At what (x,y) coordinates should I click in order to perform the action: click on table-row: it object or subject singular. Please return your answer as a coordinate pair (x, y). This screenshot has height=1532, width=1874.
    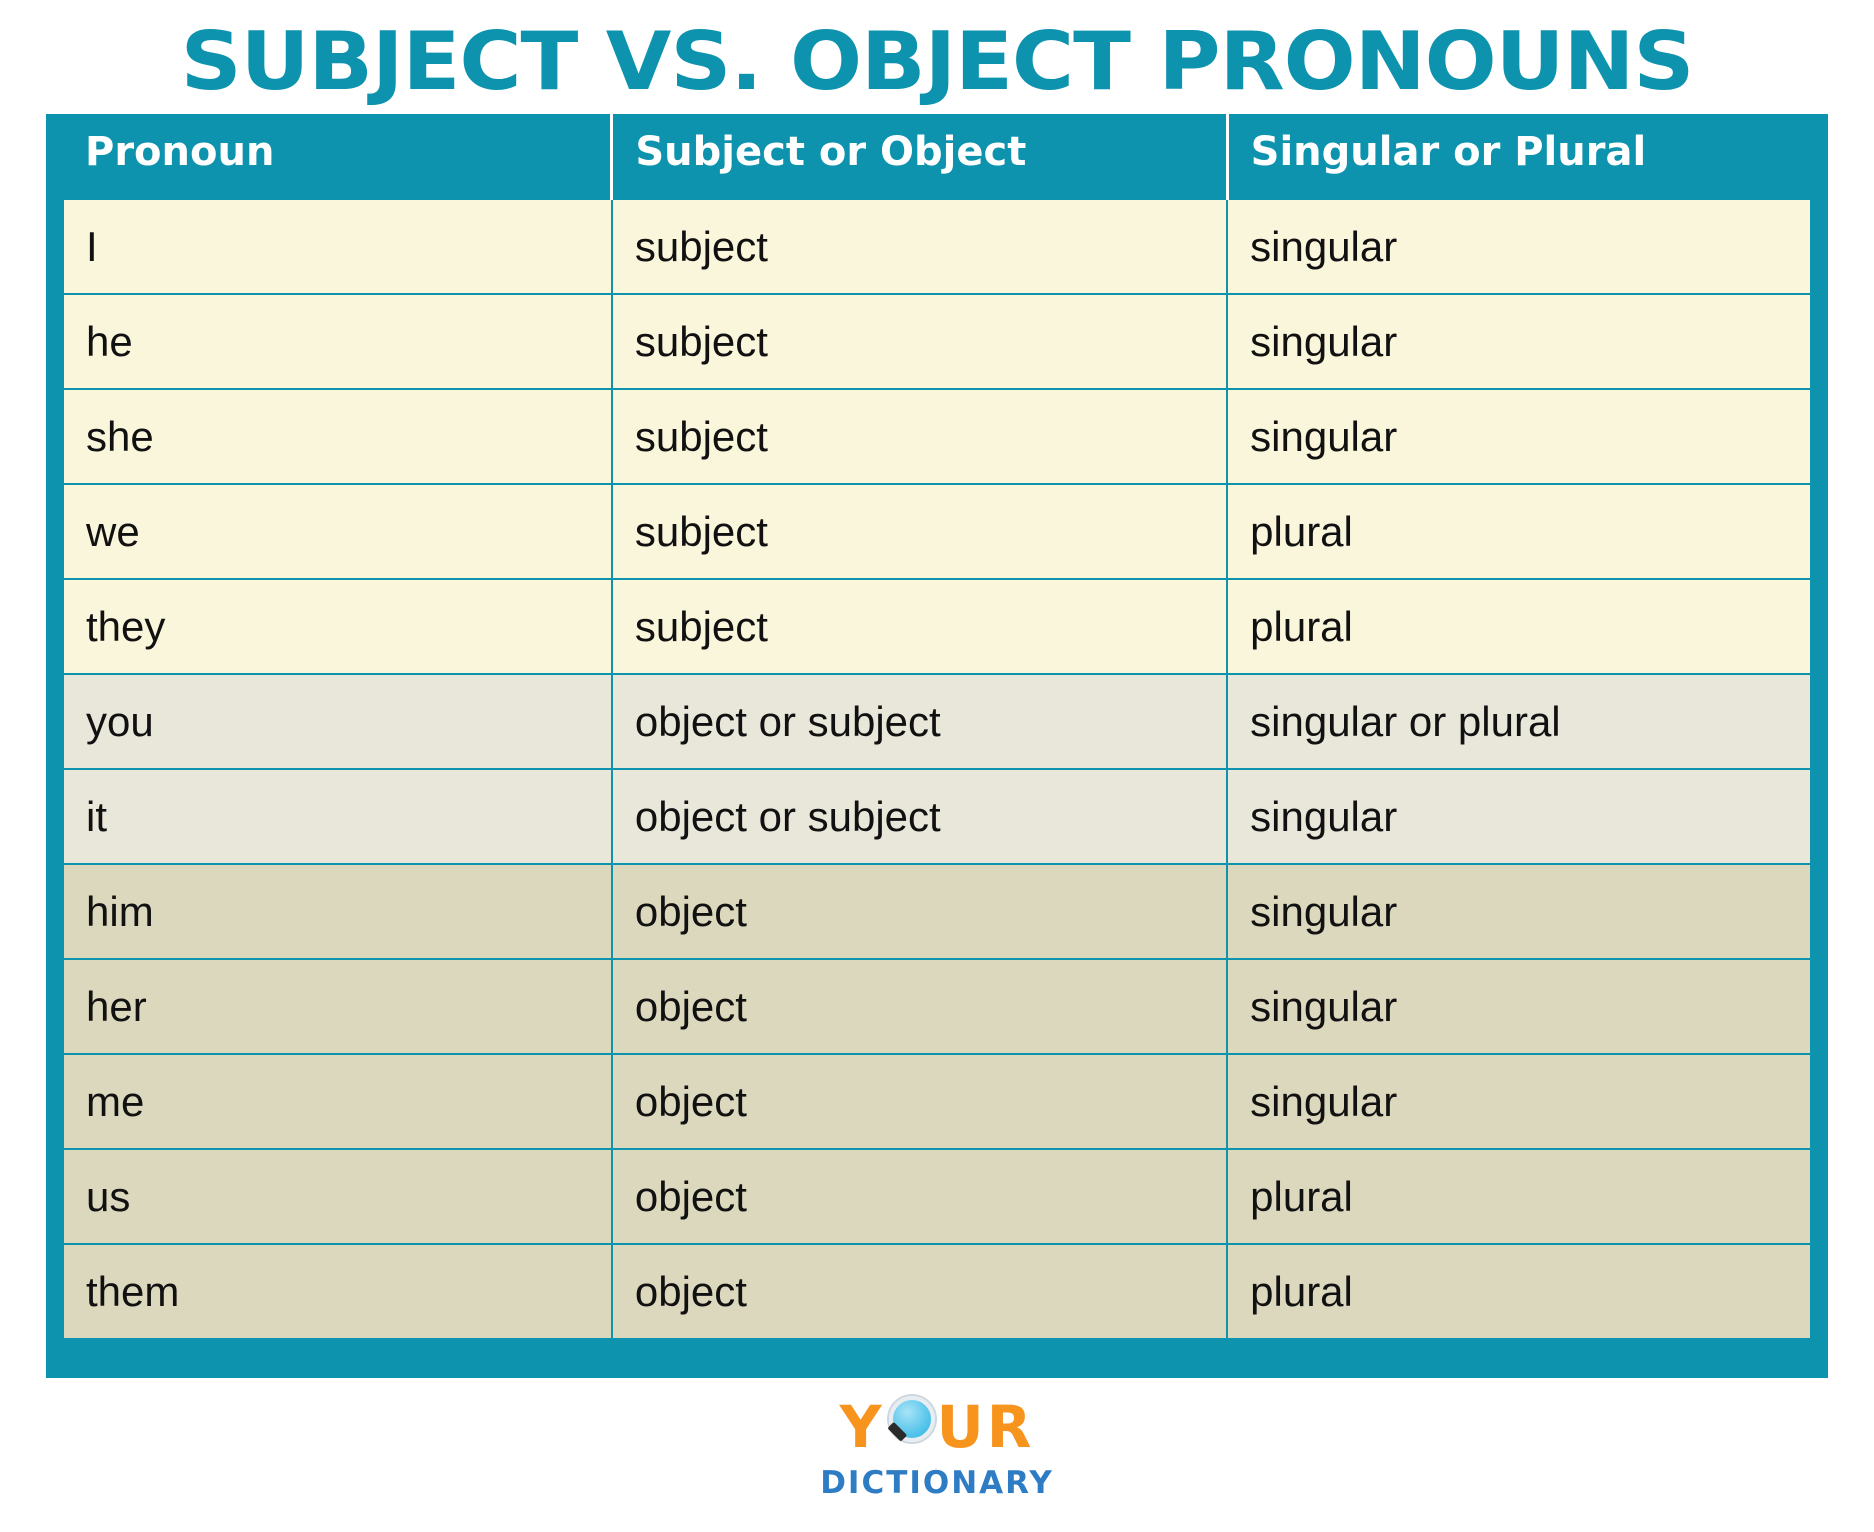
    Looking at the image, I should click on (937, 816).